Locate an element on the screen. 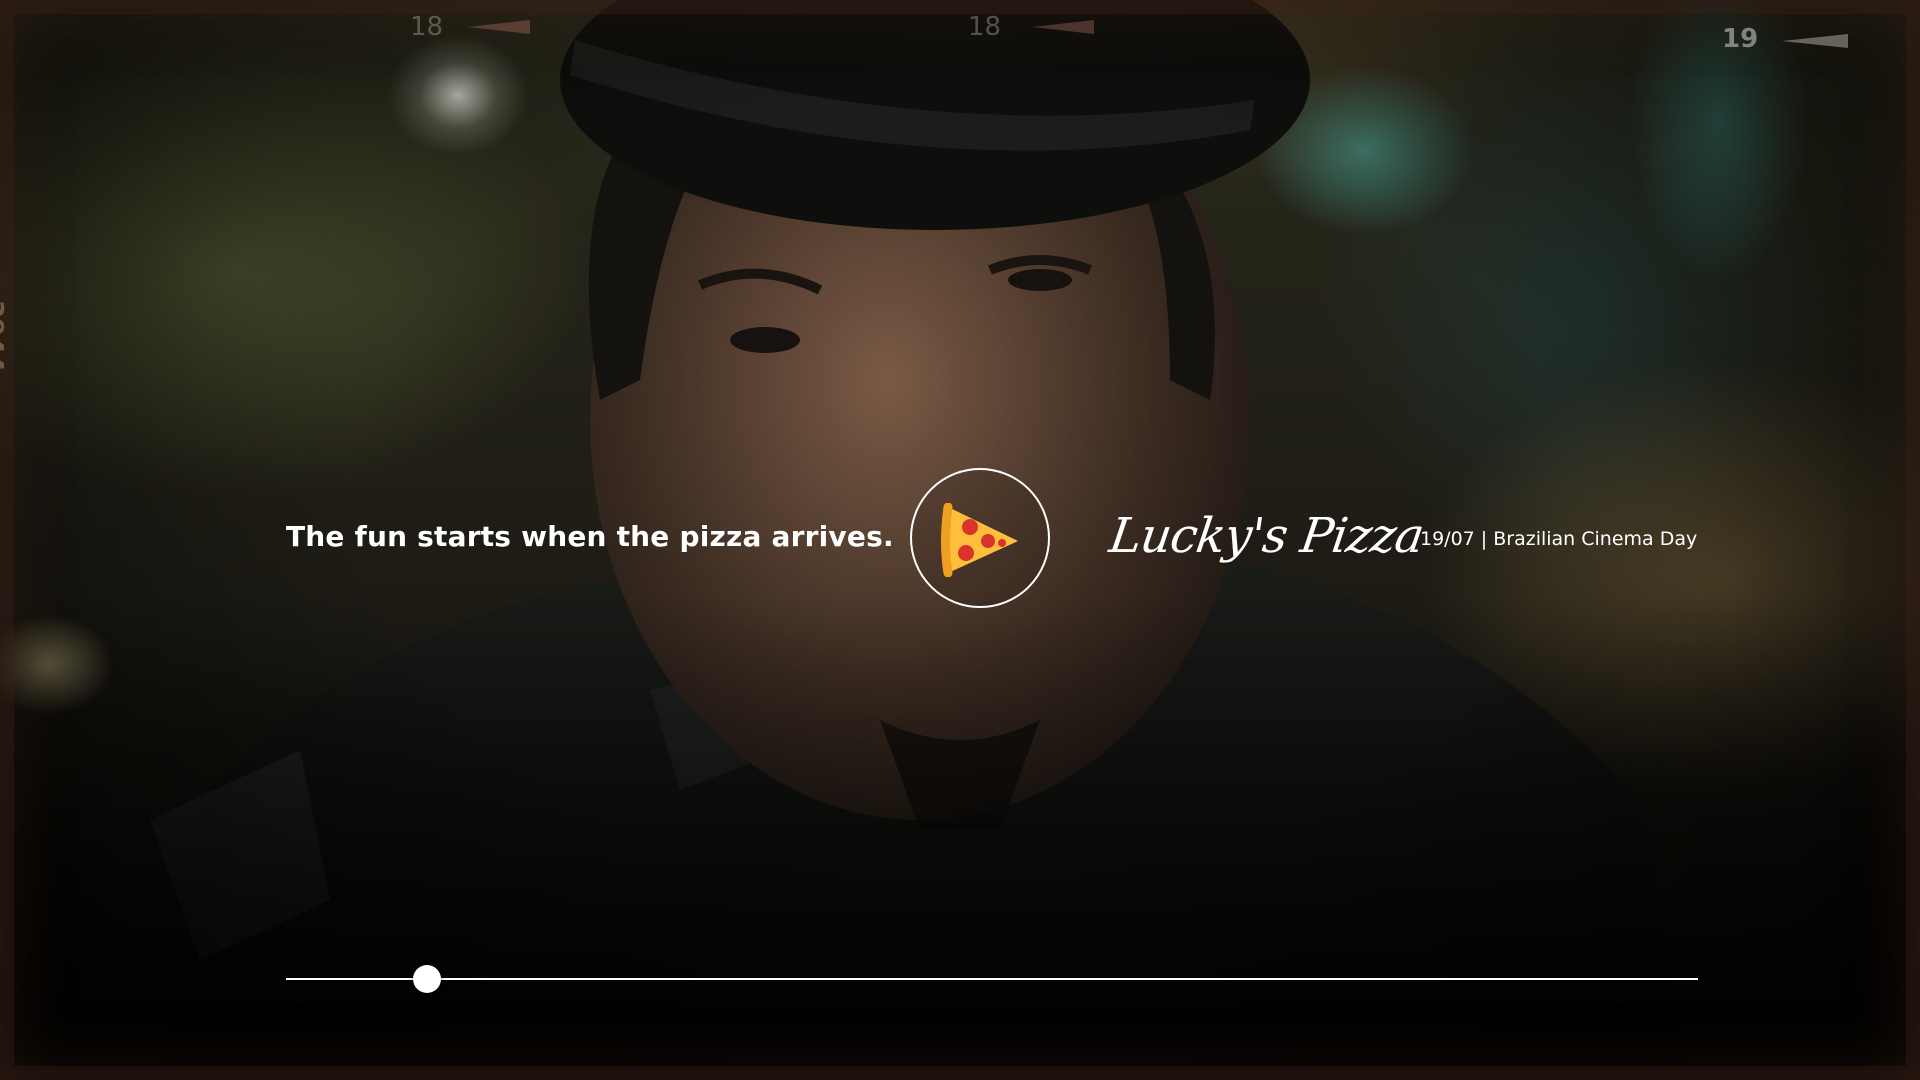 The image size is (1920, 1080). progress-slider is located at coordinates (992, 979).